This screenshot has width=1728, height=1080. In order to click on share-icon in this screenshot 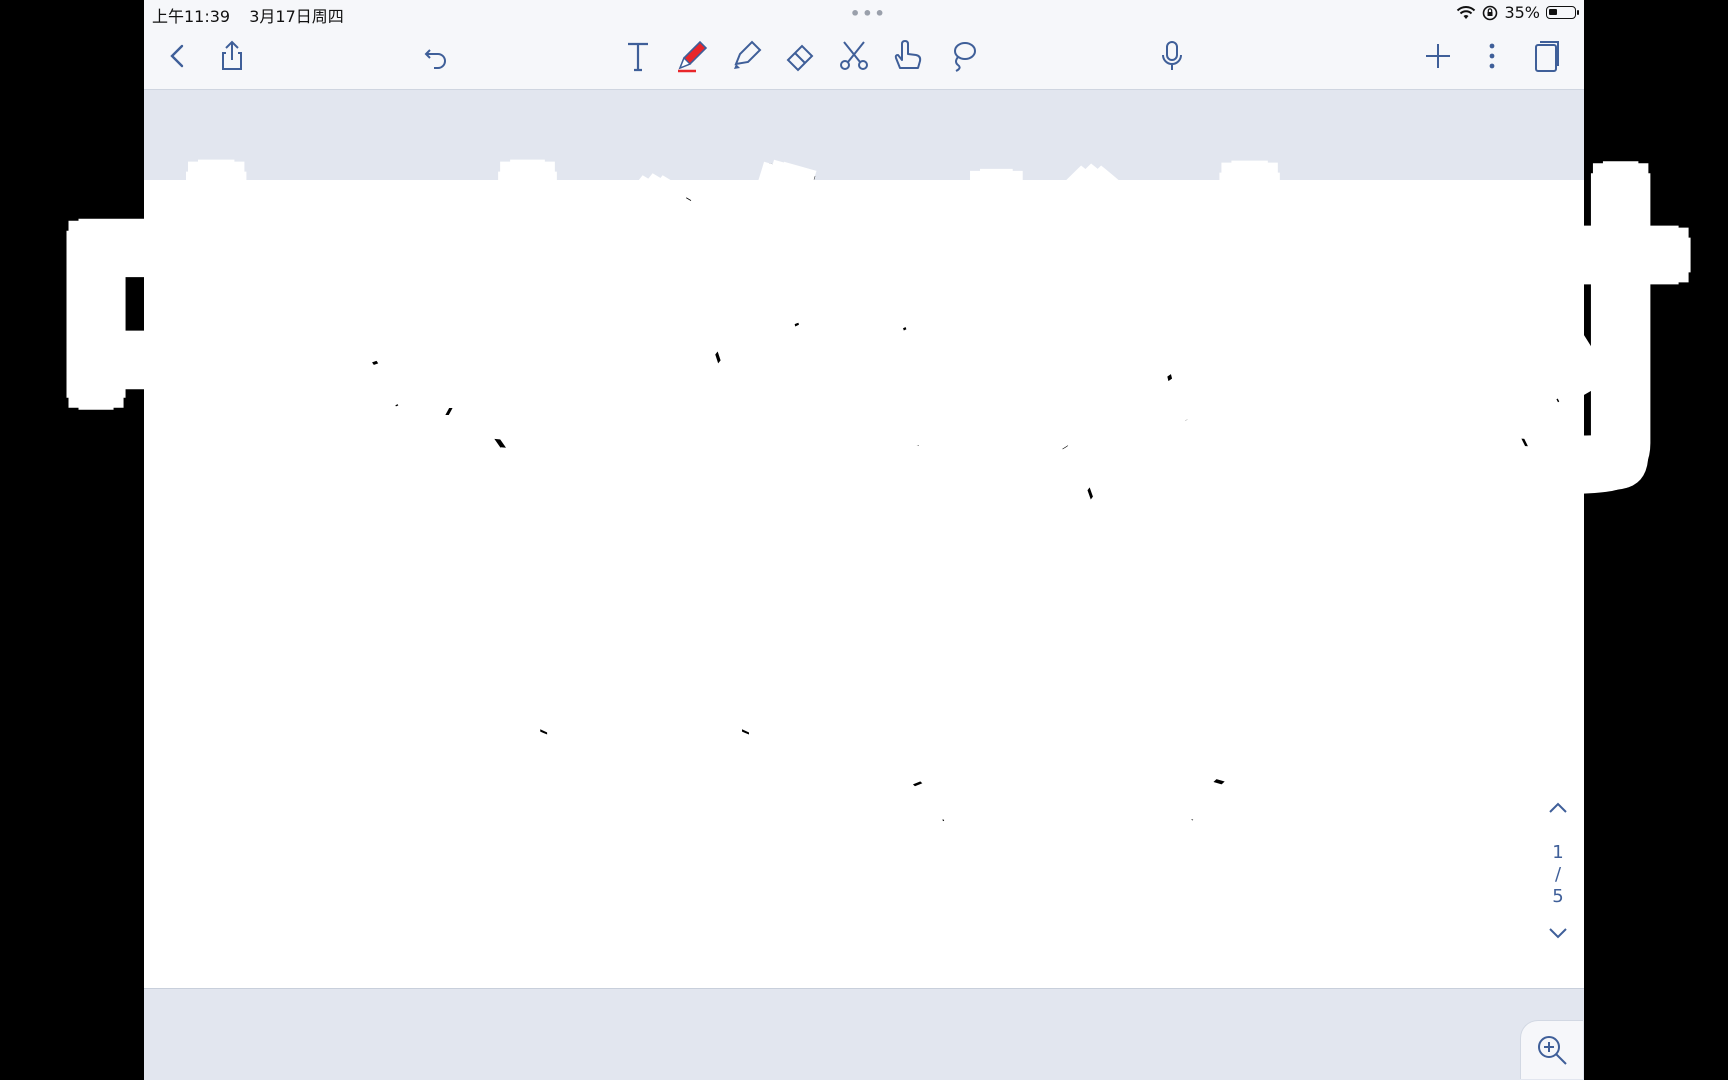, I will do `click(232, 56)`.